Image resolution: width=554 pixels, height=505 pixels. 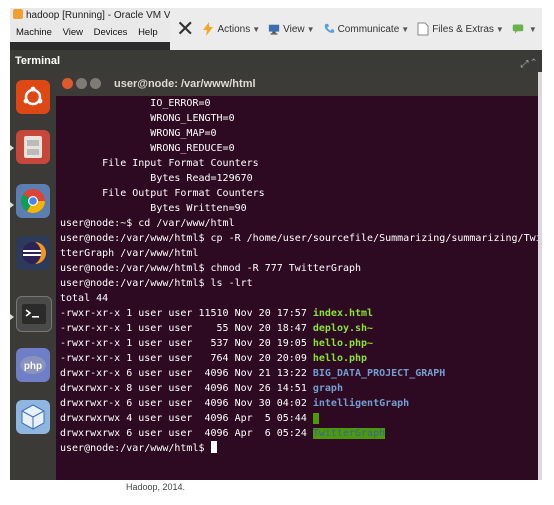 I want to click on vbox-window-title-text: hadoop [Running] - Oracle VM Virtu, so click(x=98, y=15).